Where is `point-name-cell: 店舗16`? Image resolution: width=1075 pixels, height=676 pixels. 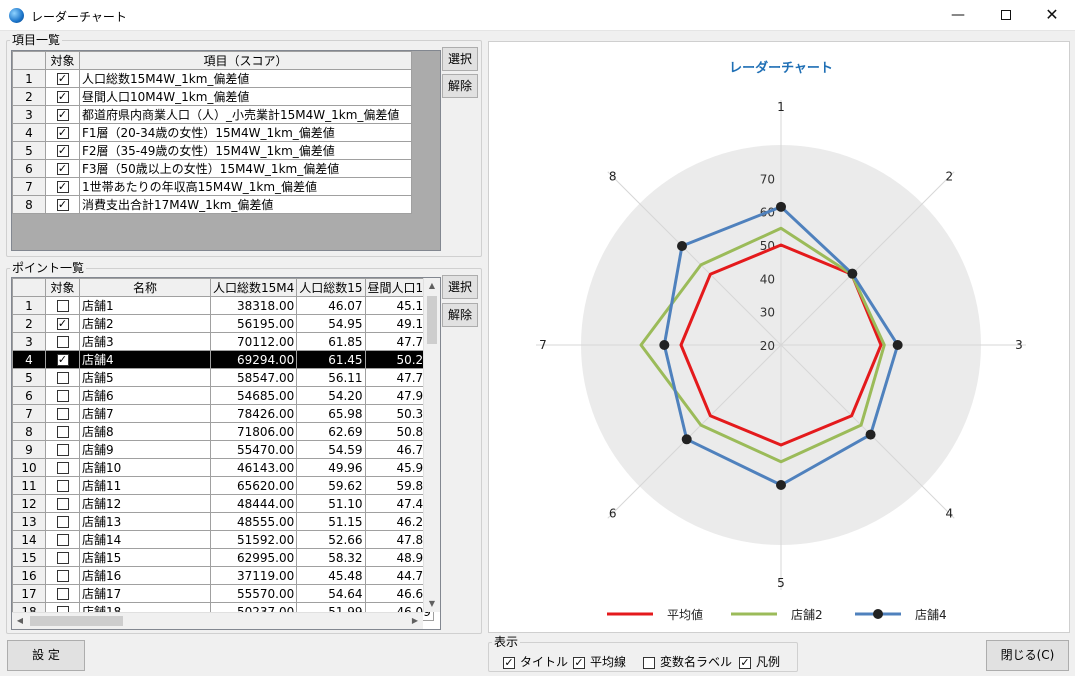 point-name-cell: 店舗16 is located at coordinates (145, 575).